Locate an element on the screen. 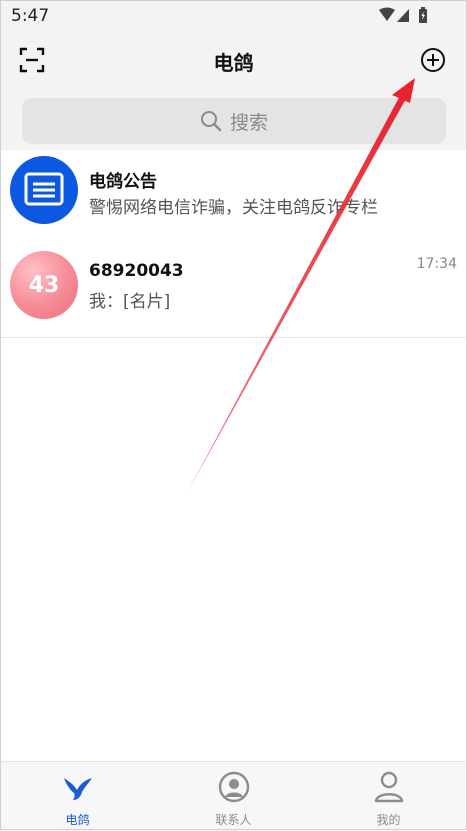 This screenshot has width=467, height=831. add-icon is located at coordinates (433, 60).